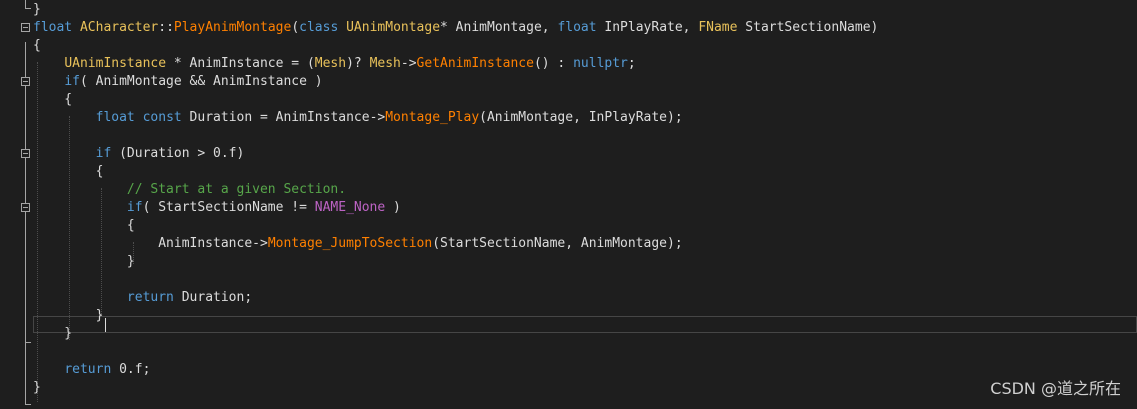  Describe the element at coordinates (177, 82) in the screenshot. I see `code-text: if( AnimMontage && AnimInstance )` at that location.